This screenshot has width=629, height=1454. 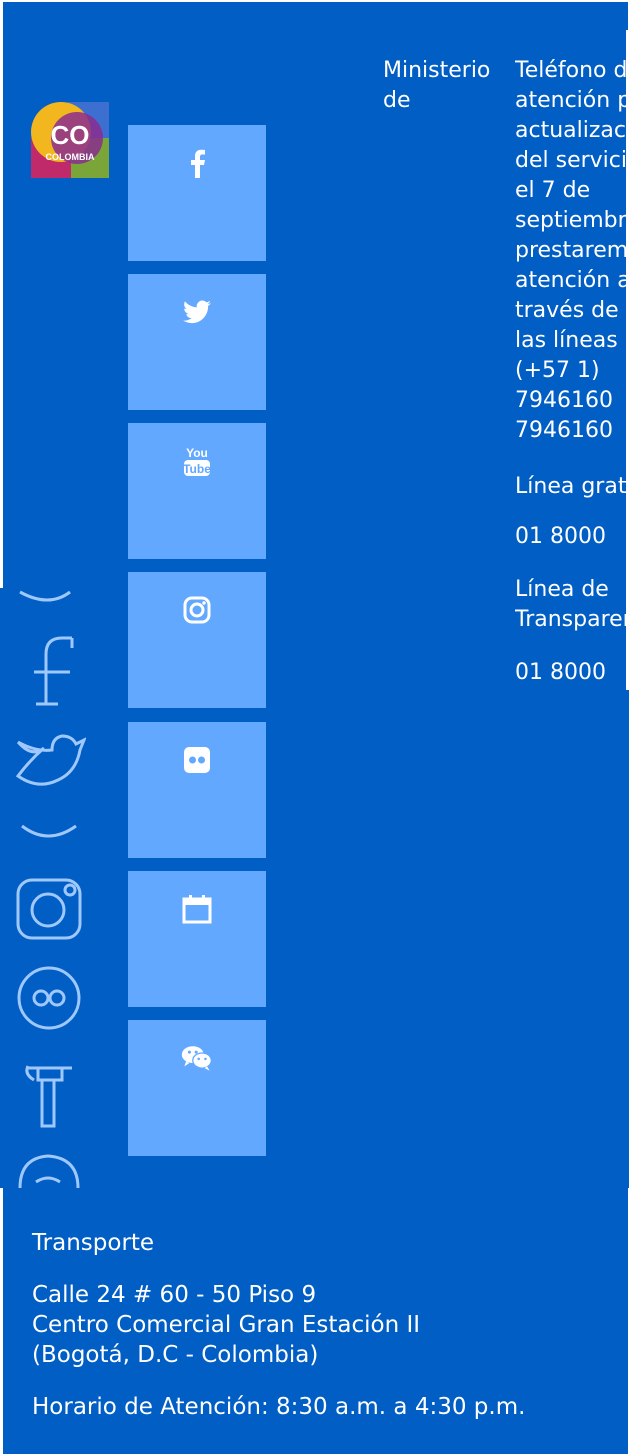 I want to click on facebook-icon, so click(x=197, y=163).